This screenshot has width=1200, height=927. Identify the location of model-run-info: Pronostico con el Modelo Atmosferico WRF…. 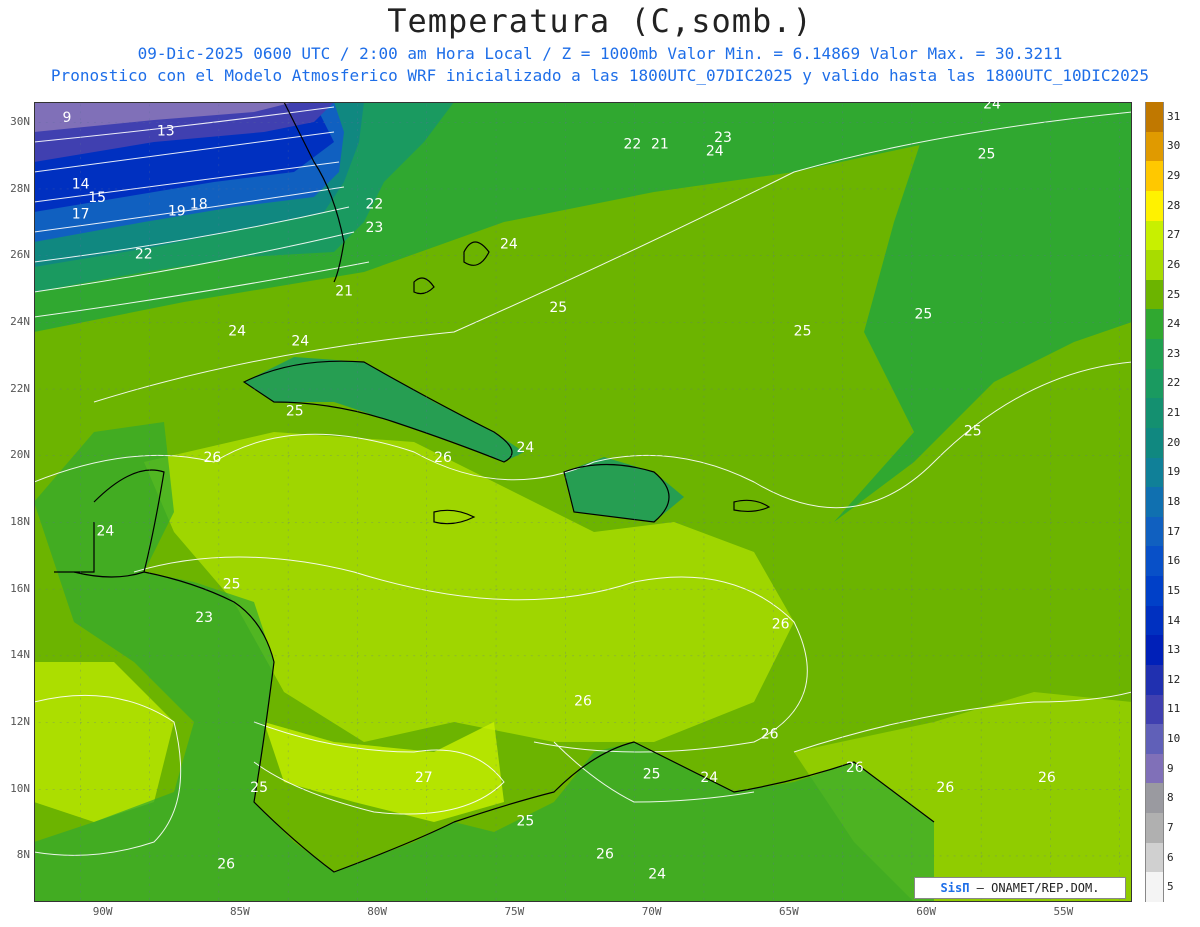
(600, 75).